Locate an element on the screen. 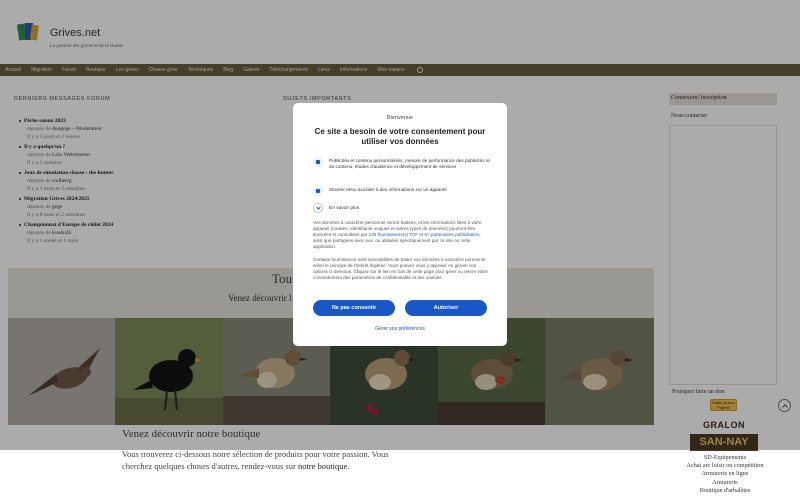 The width and height of the screenshot is (800, 500). device-icon is located at coordinates (318, 191).